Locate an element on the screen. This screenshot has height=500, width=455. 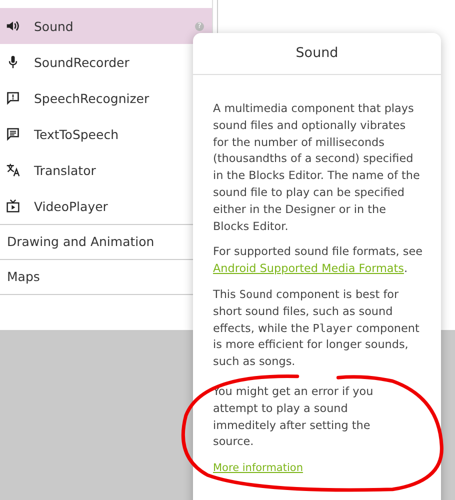
description-paragraph: For supported sound file formats, see Android Supported Media Formats. is located at coordinates (318, 261).